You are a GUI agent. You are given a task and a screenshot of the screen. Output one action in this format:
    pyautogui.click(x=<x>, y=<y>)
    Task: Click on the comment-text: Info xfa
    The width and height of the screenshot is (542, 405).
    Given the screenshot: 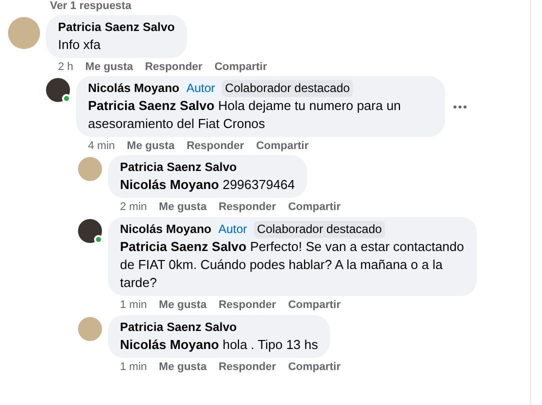 What is the action you would take?
    pyautogui.click(x=80, y=45)
    